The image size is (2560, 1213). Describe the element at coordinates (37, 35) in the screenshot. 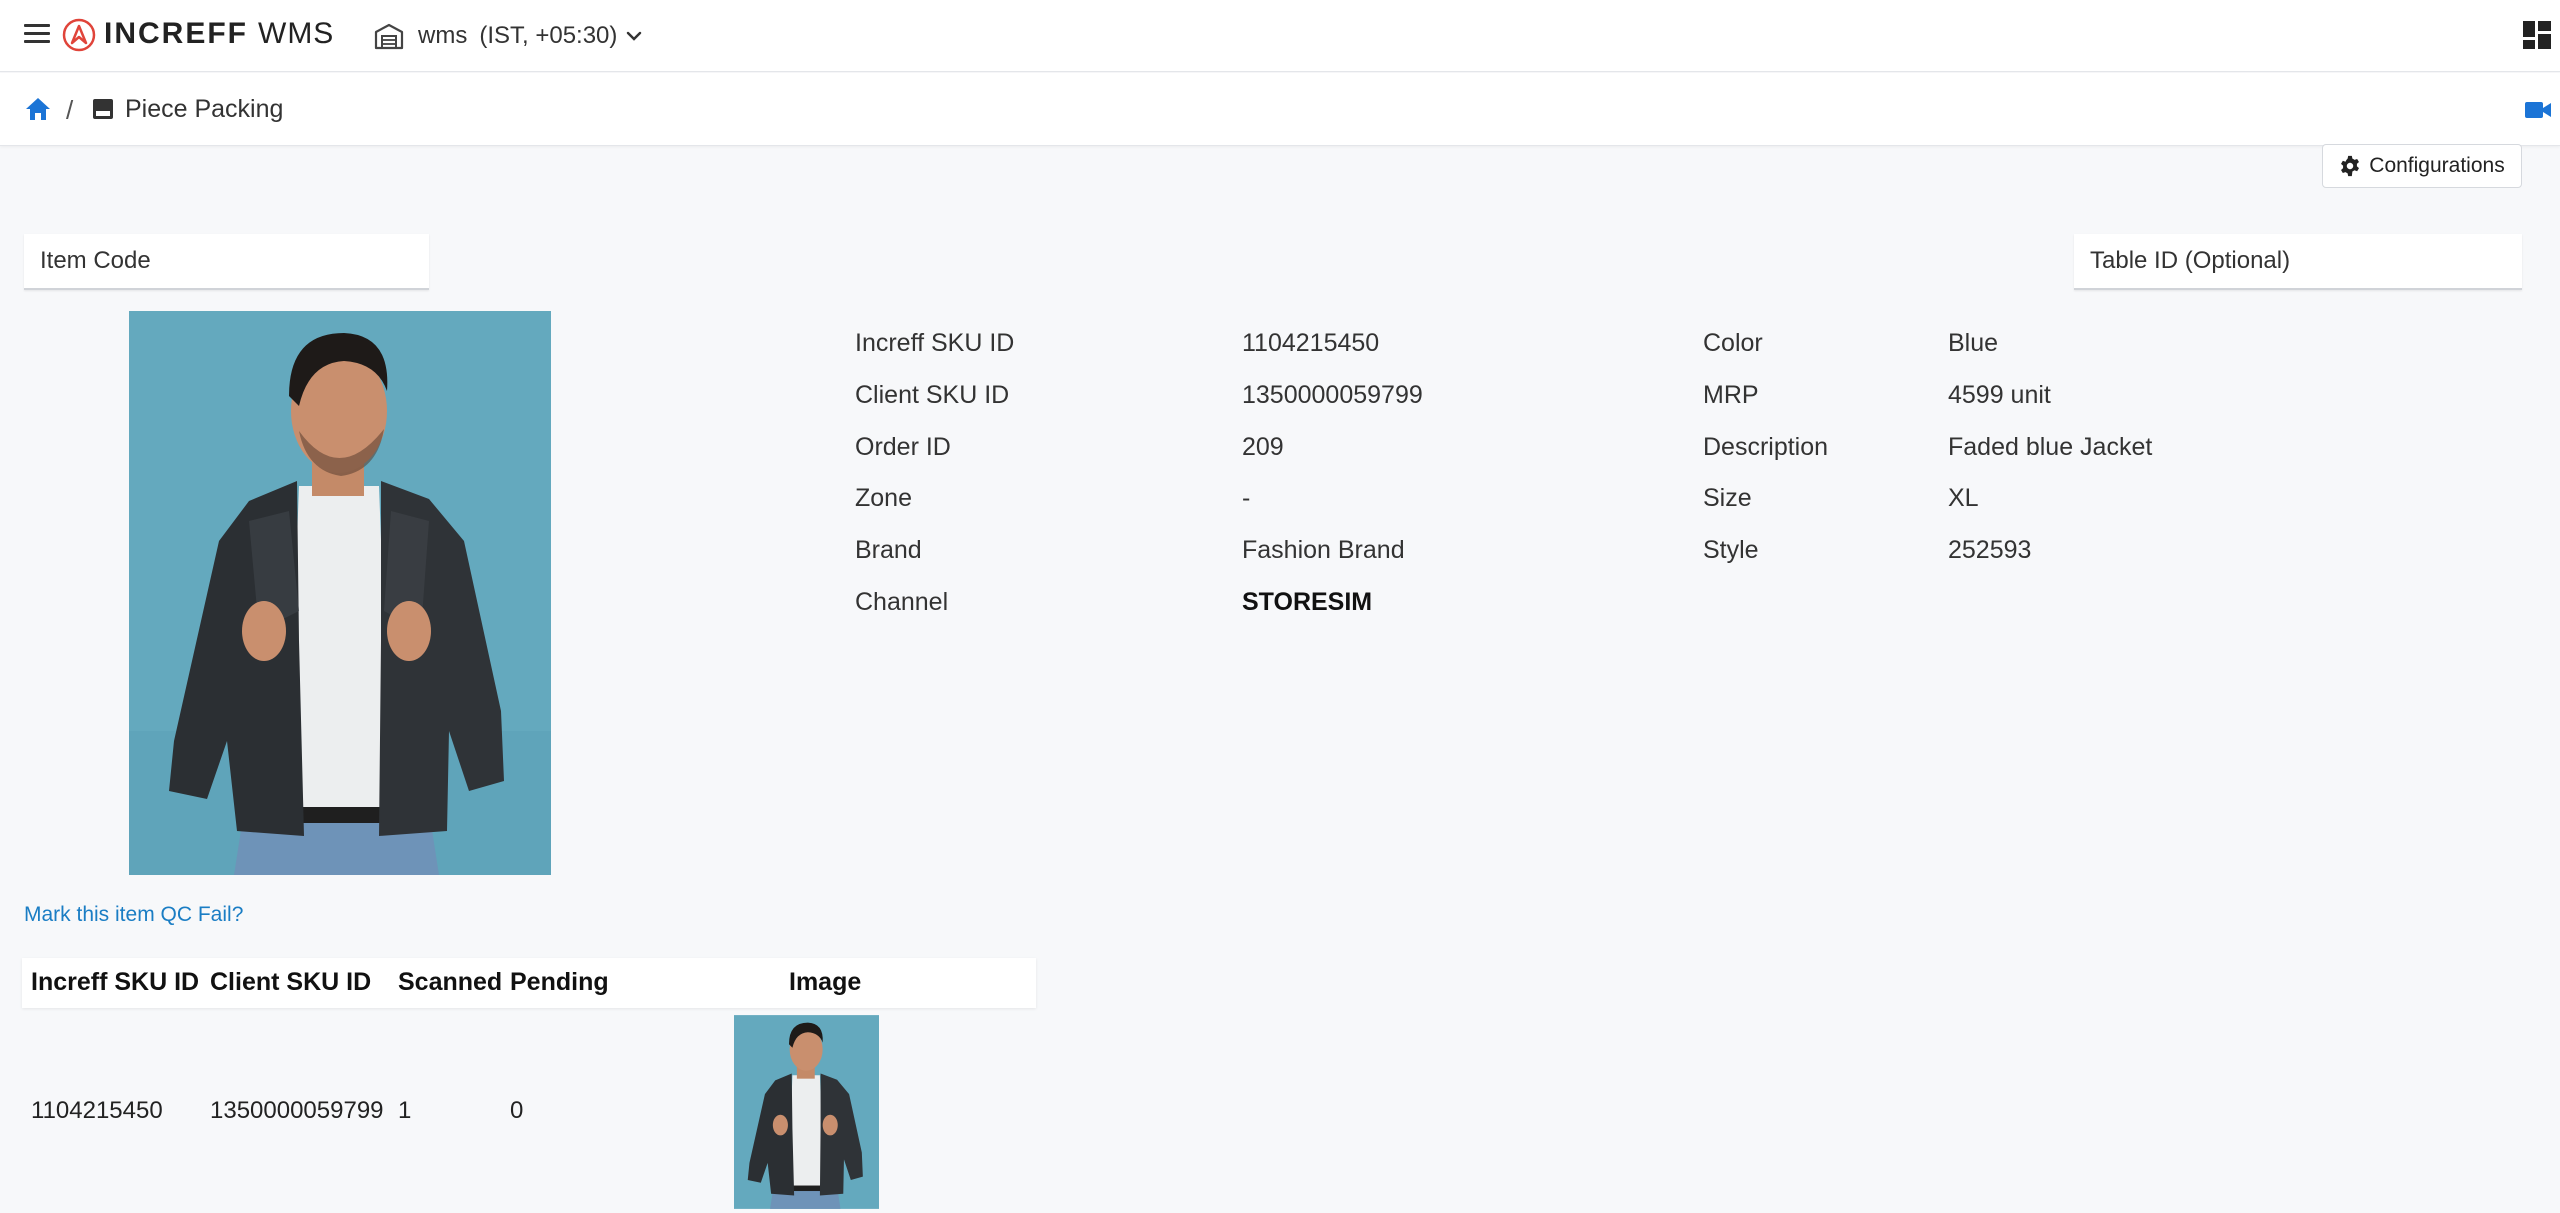

I see `hamburger-icon` at that location.